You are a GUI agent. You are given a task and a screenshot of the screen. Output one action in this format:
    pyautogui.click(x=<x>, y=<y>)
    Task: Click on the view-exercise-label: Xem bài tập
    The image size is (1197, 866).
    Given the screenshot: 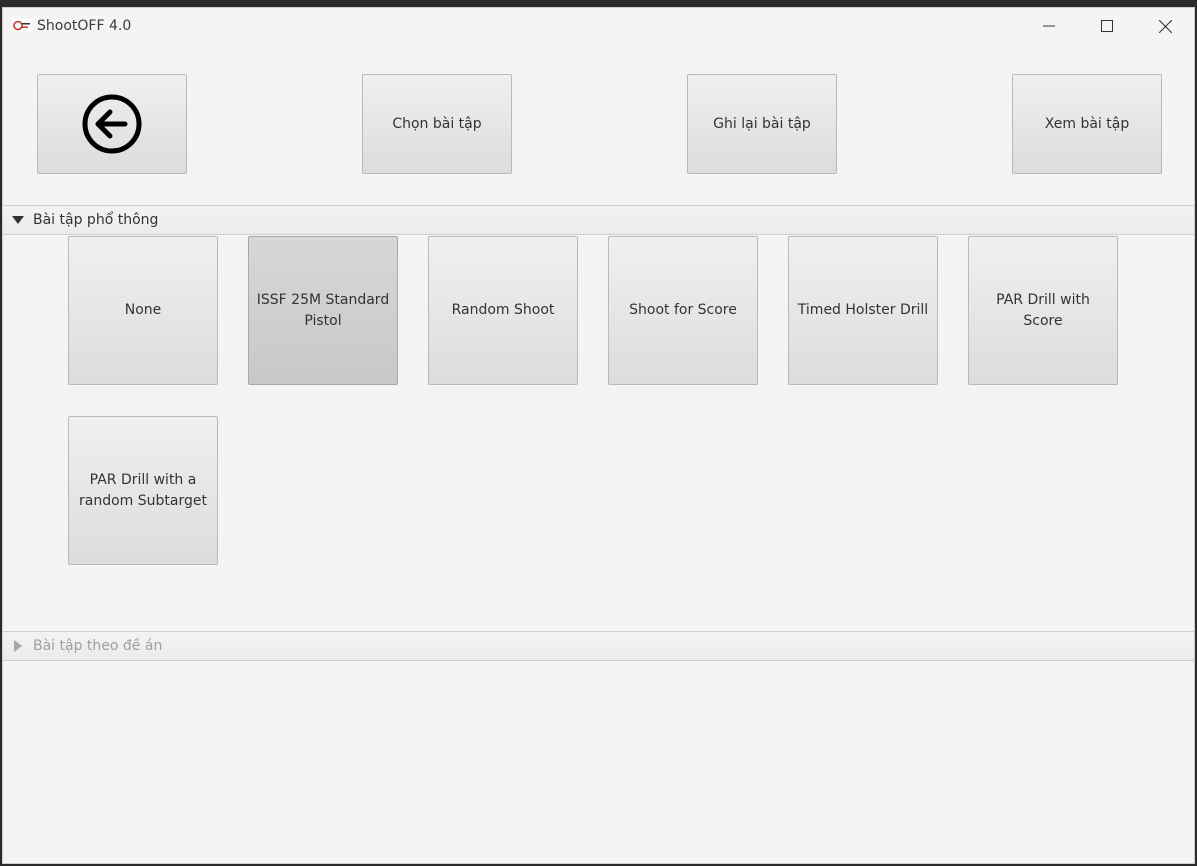 What is the action you would take?
    pyautogui.click(x=1087, y=123)
    